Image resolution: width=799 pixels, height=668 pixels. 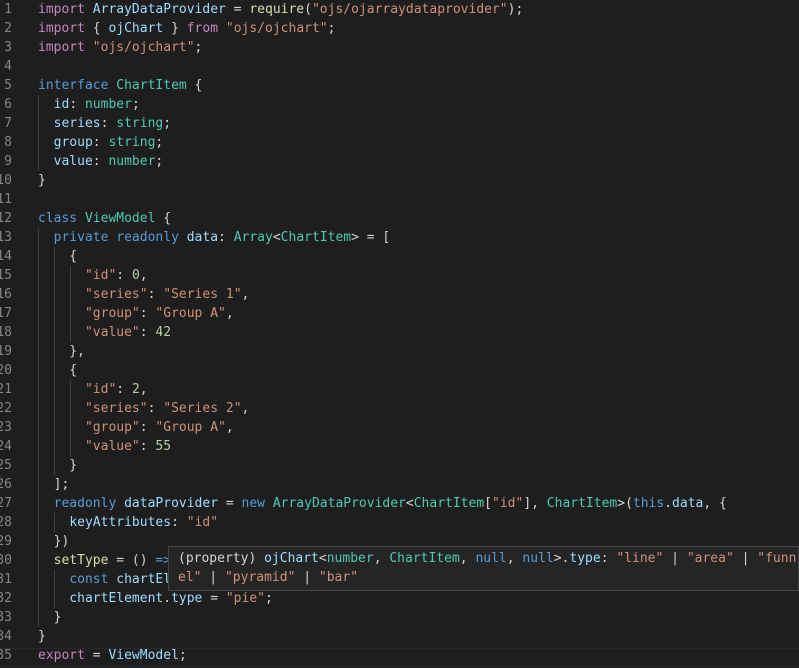 What do you see at coordinates (399, 161) in the screenshot?
I see `code-line: 9 value: number;` at bounding box center [399, 161].